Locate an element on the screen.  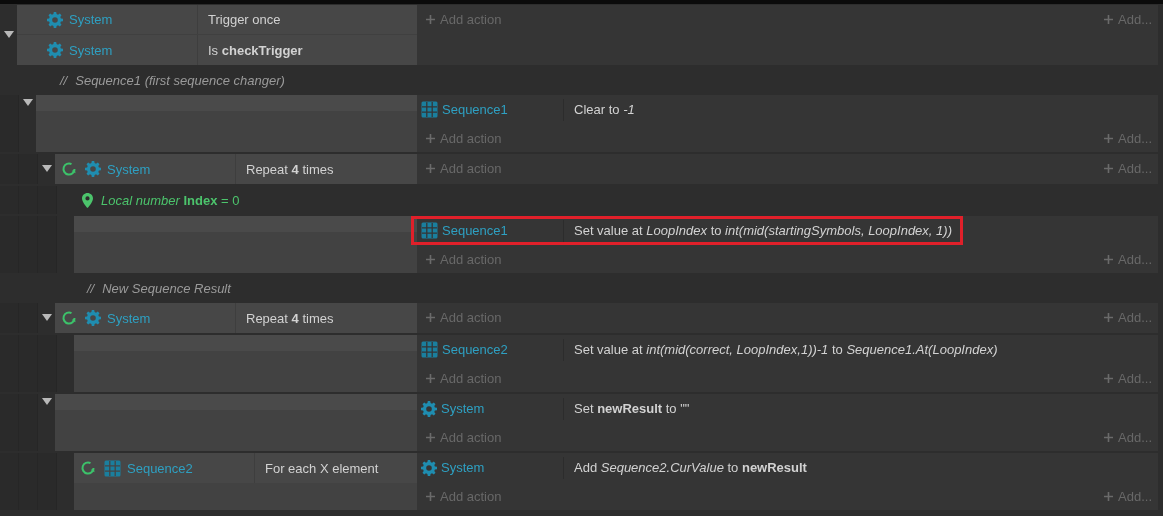
action-text: Set newResult to "" is located at coordinates (627, 408).